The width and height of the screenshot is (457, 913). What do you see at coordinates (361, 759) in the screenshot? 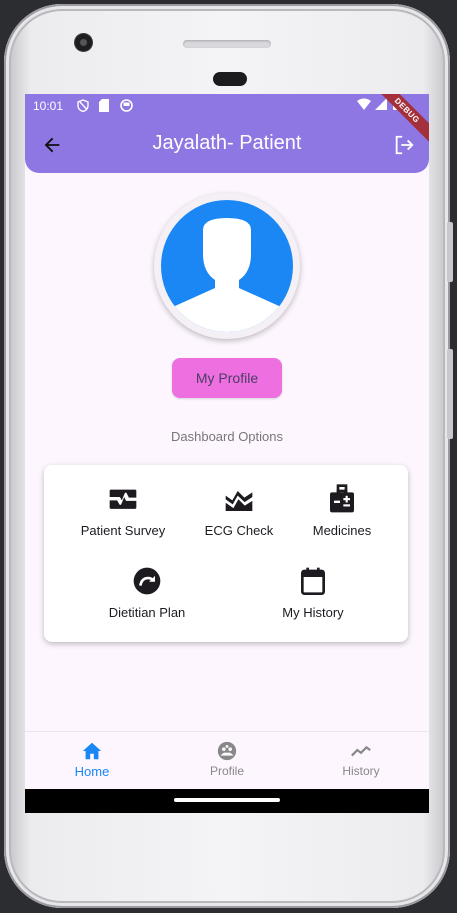
I see `nav-item-history: History` at bounding box center [361, 759].